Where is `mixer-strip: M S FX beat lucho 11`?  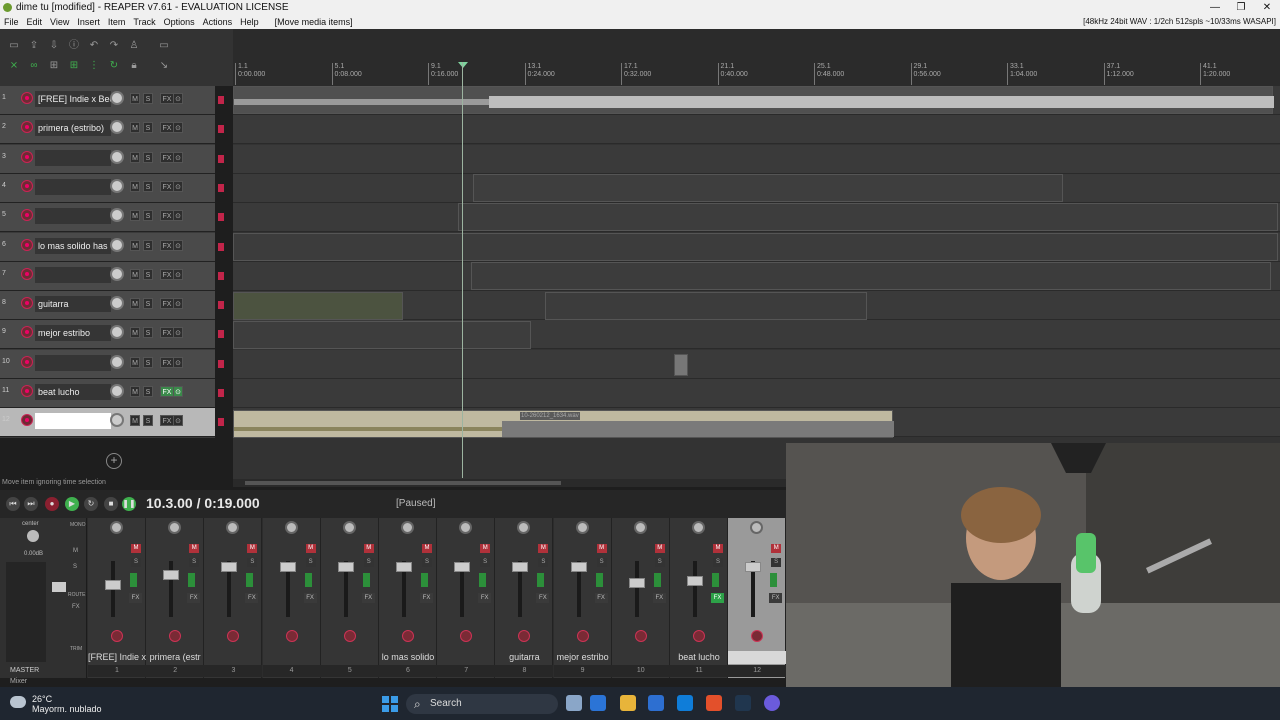 mixer-strip: M S FX beat lucho 11 is located at coordinates (699, 598).